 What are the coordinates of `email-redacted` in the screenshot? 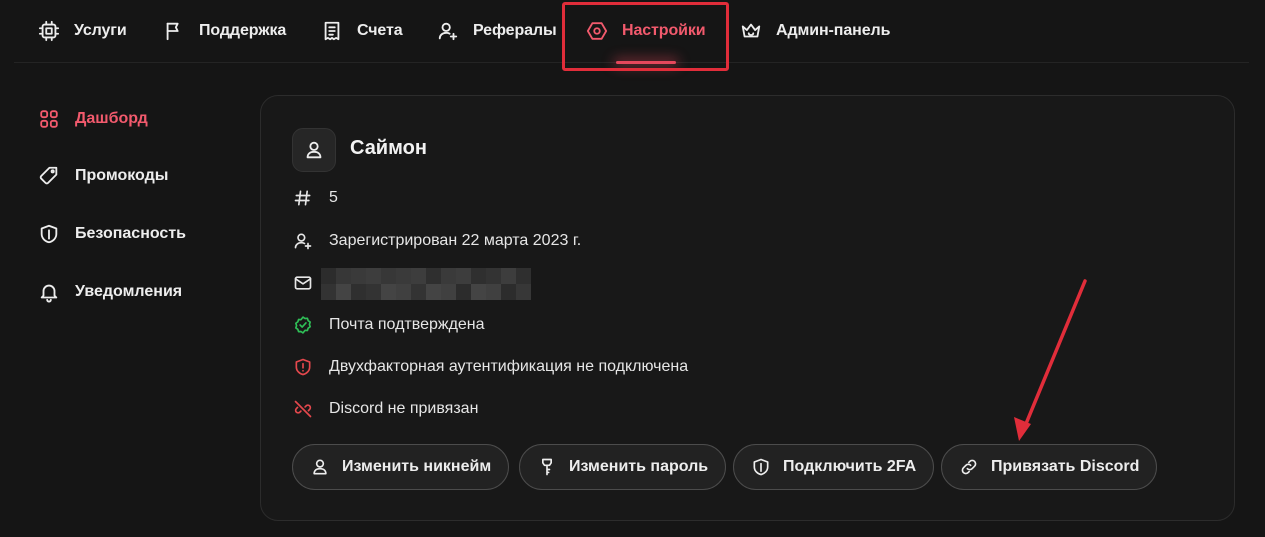 It's located at (426, 284).